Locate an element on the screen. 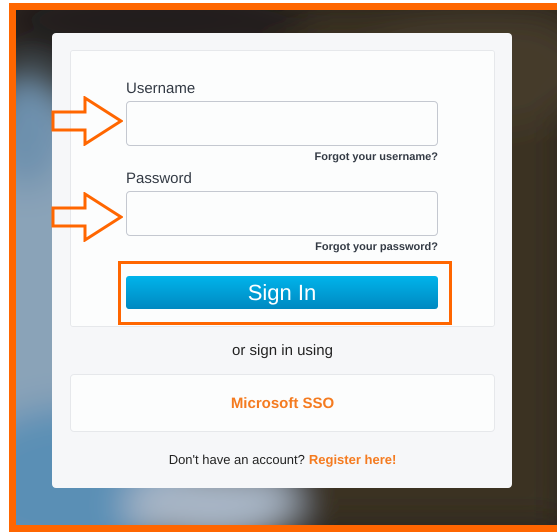 This screenshot has height=532, width=557. sign-in-button: Sign In is located at coordinates (282, 292).